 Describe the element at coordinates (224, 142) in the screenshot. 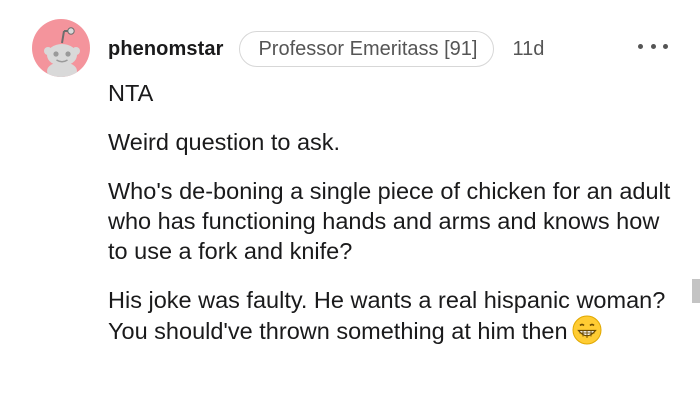

I see `comment-paragraph: Weird question to ask.` at that location.